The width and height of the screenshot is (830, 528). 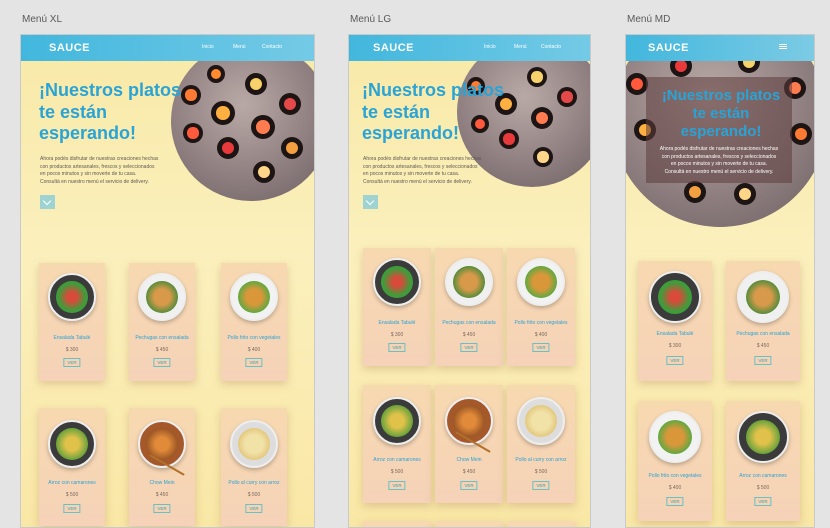 What do you see at coordinates (720, 48) in the screenshot?
I see `top-nav: SAUCE` at bounding box center [720, 48].